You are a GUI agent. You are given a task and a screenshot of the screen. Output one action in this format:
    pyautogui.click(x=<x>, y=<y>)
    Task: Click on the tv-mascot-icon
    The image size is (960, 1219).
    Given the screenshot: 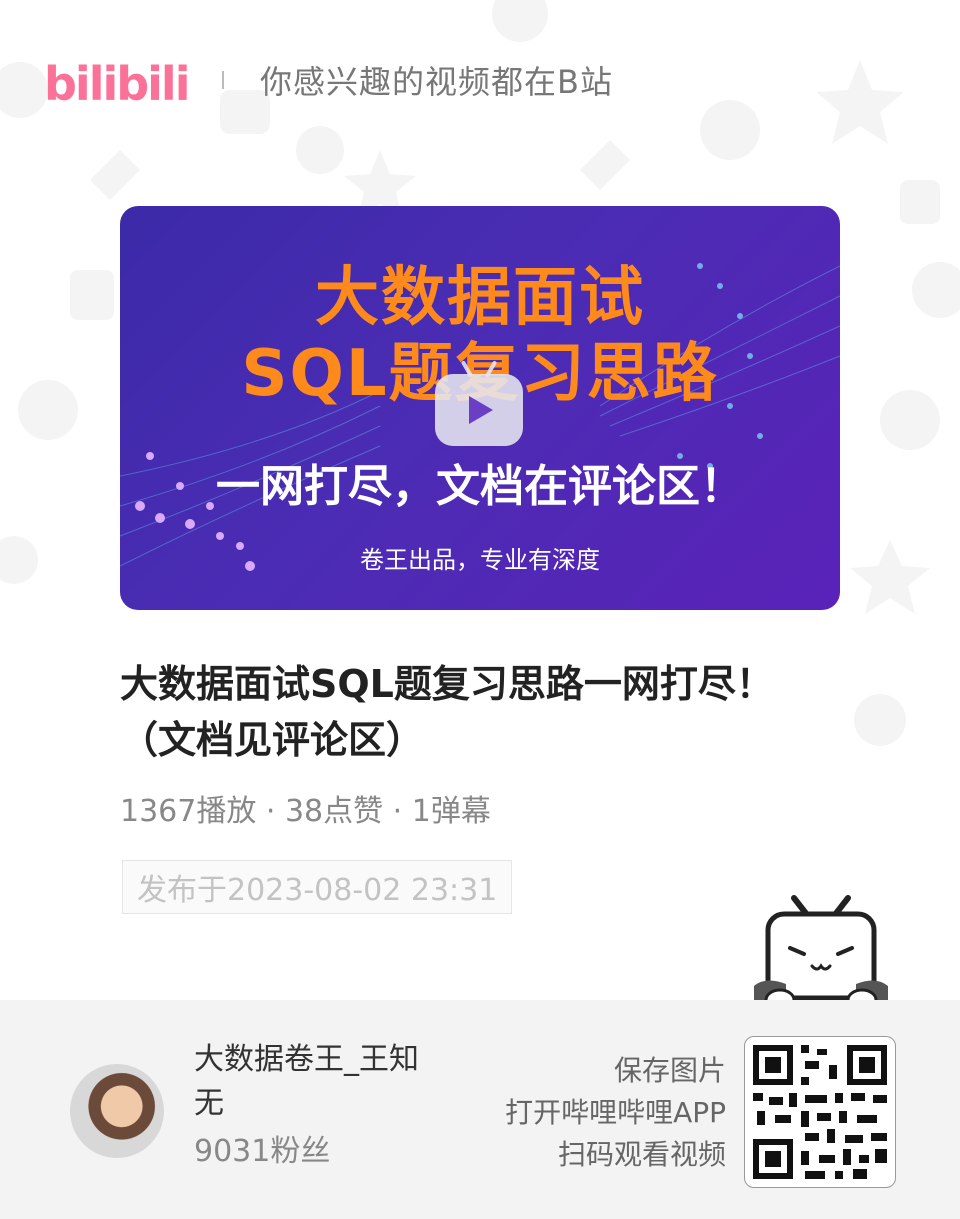 What is the action you would take?
    pyautogui.click(x=821, y=953)
    